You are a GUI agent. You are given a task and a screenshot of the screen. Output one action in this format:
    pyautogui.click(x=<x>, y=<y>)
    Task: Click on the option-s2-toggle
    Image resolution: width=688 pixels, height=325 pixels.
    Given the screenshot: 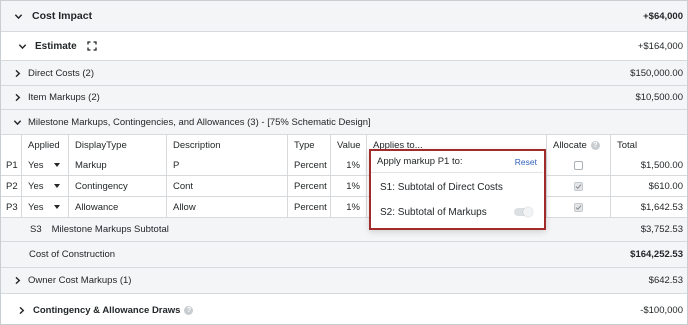 What is the action you would take?
    pyautogui.click(x=523, y=212)
    